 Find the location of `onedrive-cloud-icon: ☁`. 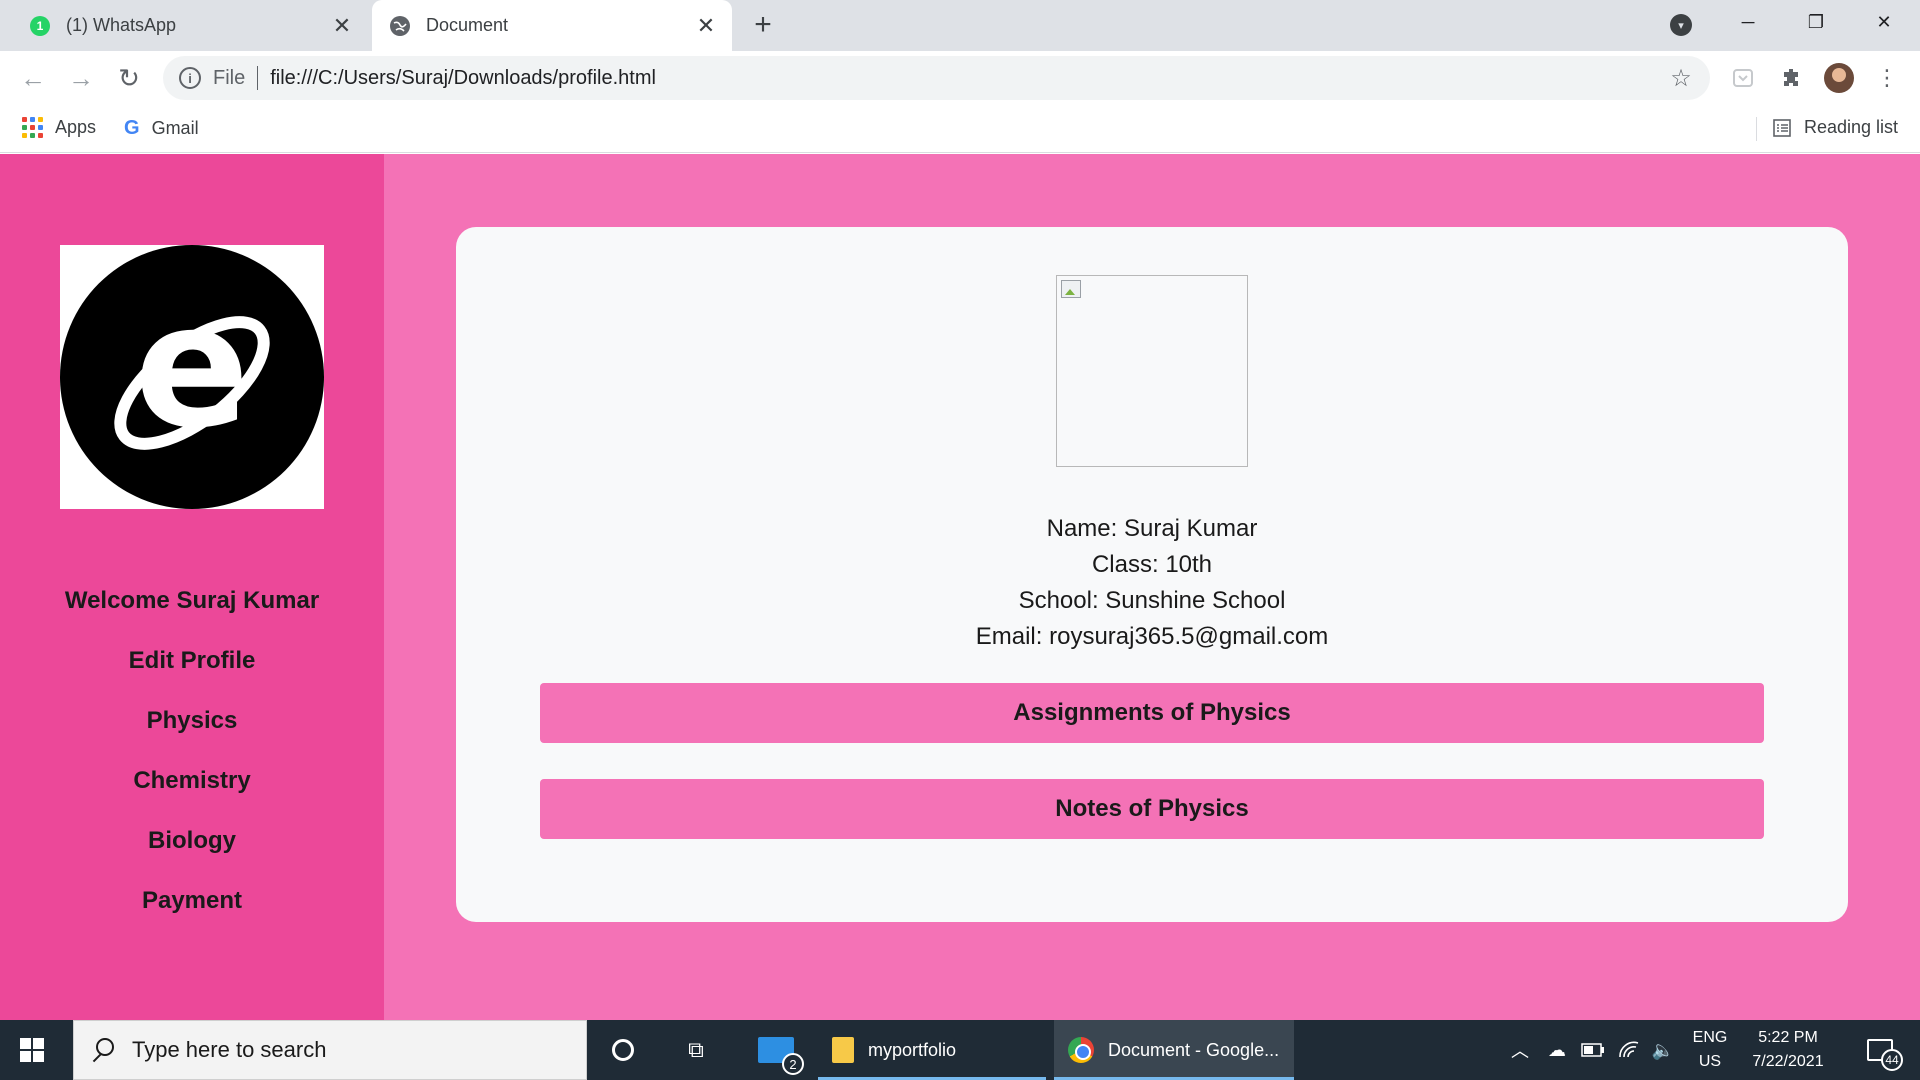

onedrive-cloud-icon: ☁ is located at coordinates (1557, 1050).